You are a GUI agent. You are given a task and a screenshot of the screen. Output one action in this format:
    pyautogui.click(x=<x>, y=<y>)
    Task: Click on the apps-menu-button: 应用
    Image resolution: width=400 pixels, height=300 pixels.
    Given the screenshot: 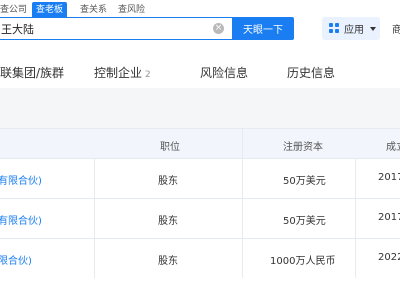 What is the action you would take?
    pyautogui.click(x=351, y=28)
    